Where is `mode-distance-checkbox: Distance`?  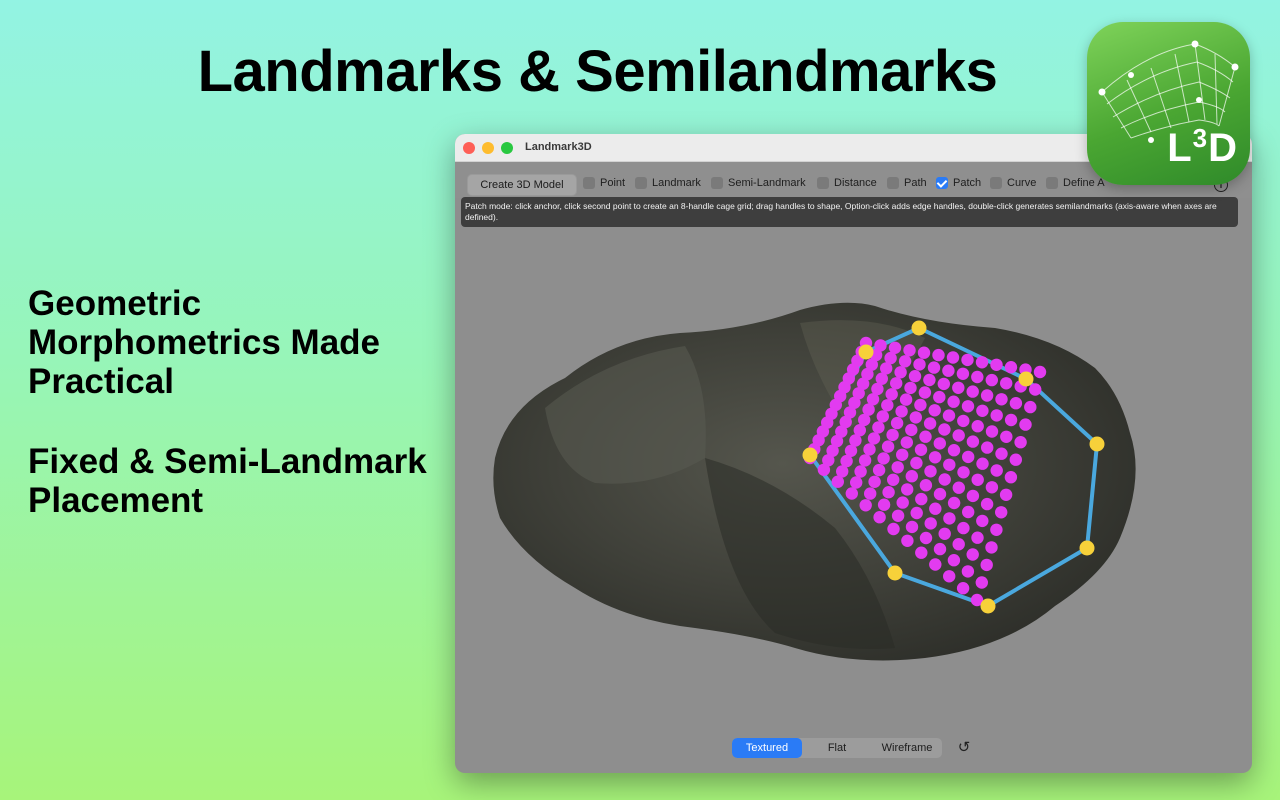
mode-distance-checkbox: Distance is located at coordinates (847, 183).